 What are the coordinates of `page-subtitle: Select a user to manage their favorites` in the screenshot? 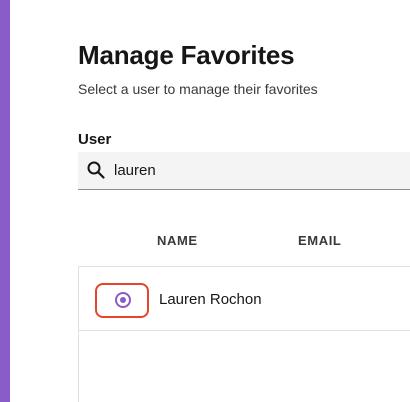 It's located at (198, 89).